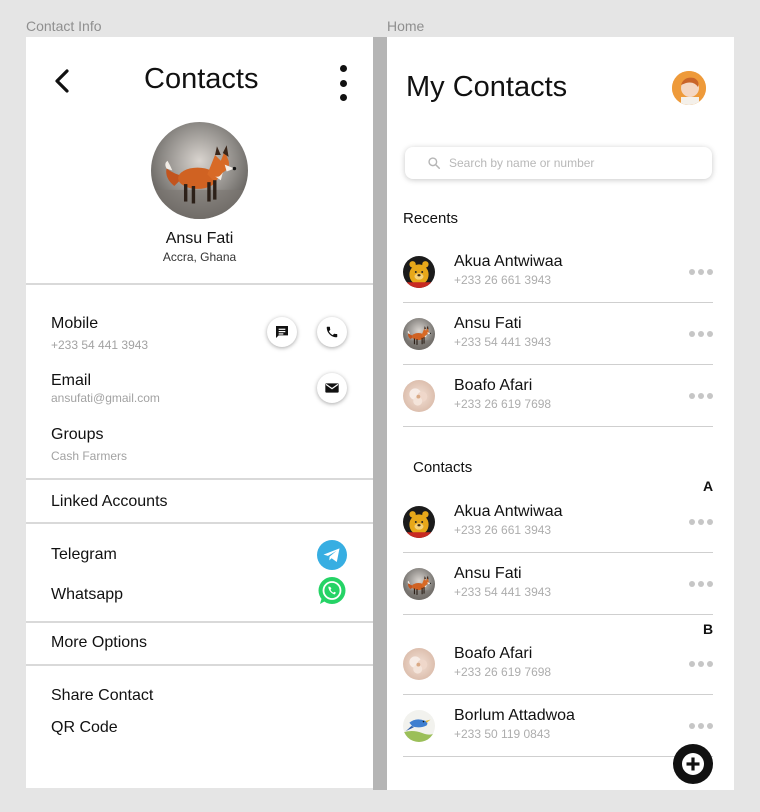  I want to click on fox-photo-icon, so click(199, 170).